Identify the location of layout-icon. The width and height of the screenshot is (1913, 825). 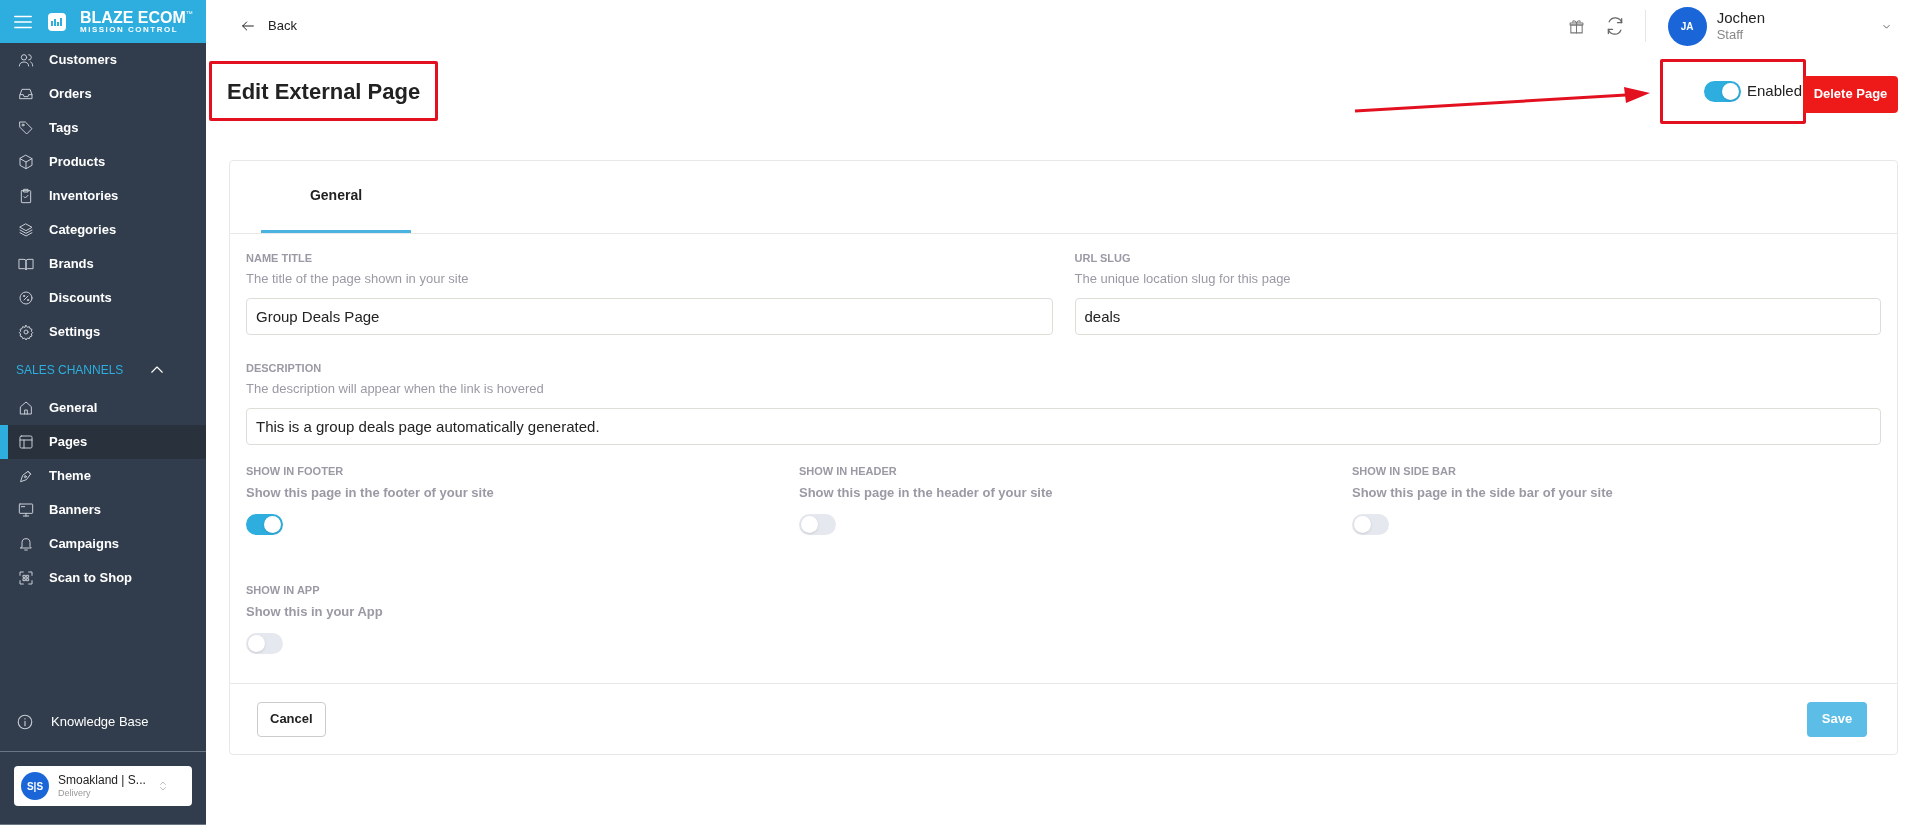
(26, 442).